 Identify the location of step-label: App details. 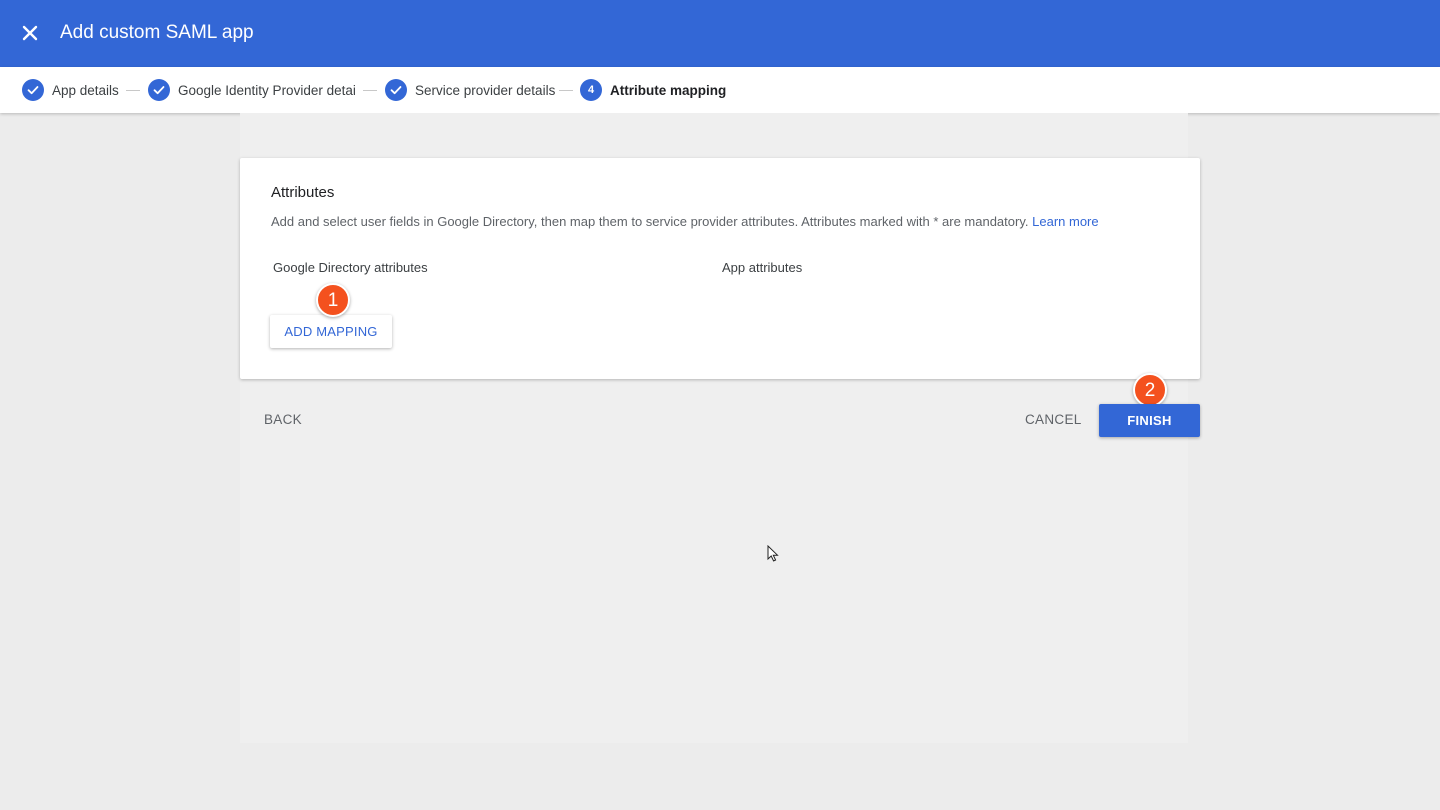
(85, 90).